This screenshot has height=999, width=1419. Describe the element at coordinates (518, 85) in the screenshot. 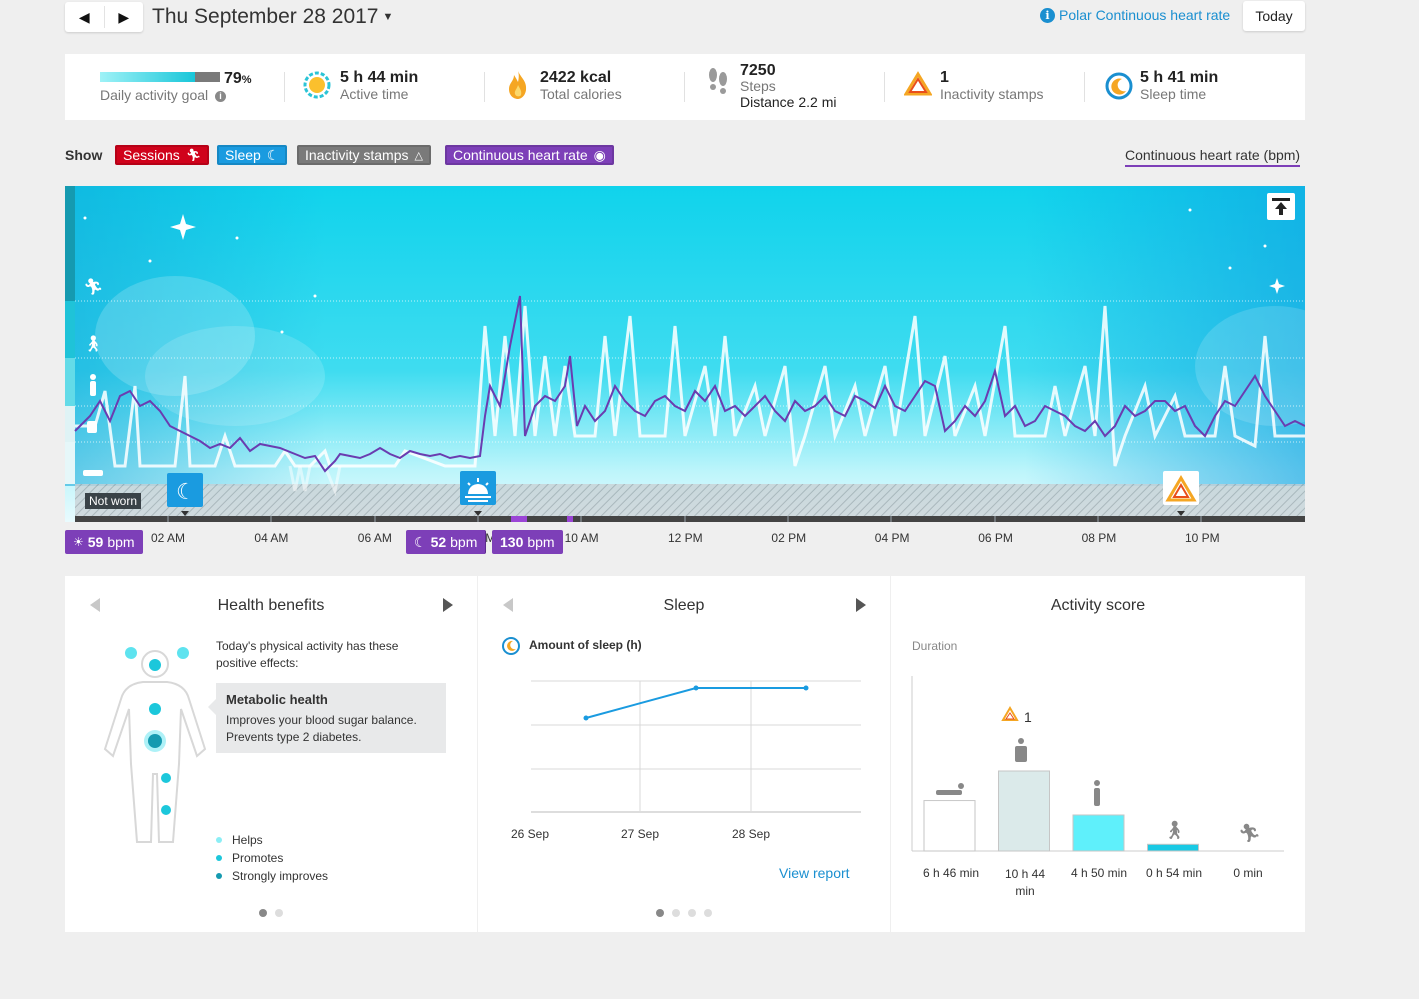

I see `flame-icon` at that location.